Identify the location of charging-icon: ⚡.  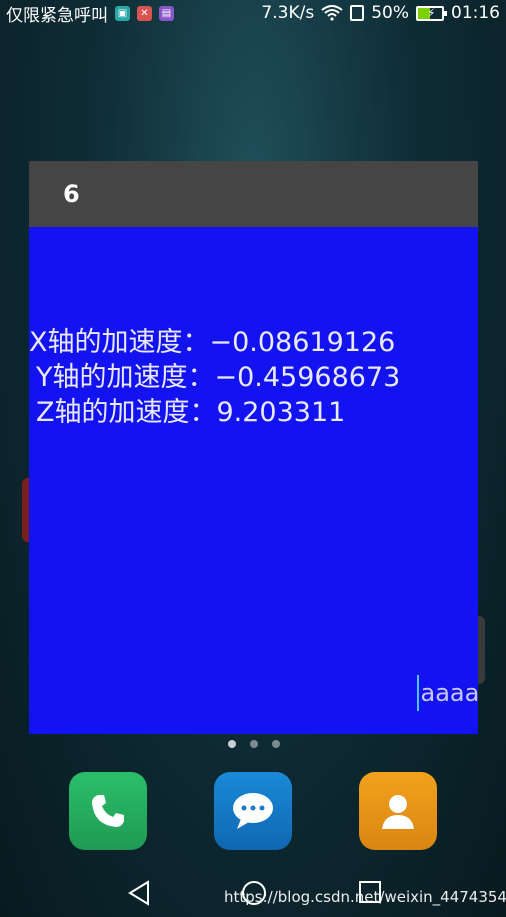
(431, 12).